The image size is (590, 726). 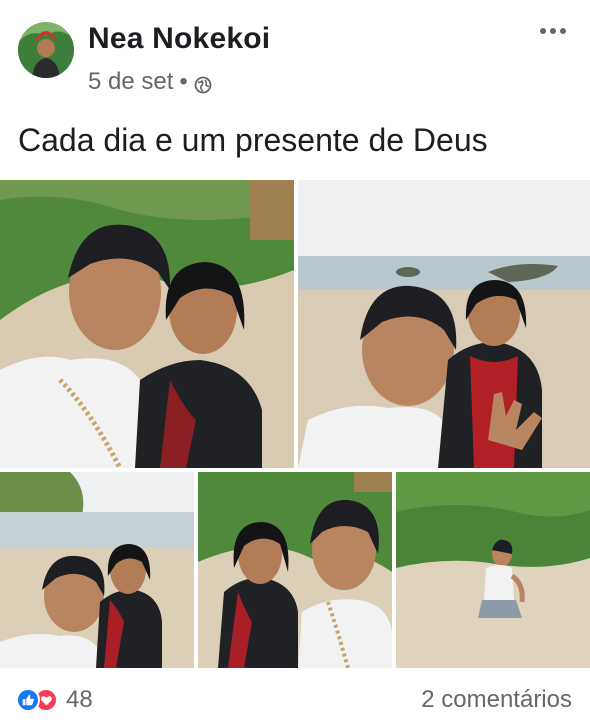 What do you see at coordinates (179, 39) in the screenshot?
I see `author-name: Nea Nokekoi` at bounding box center [179, 39].